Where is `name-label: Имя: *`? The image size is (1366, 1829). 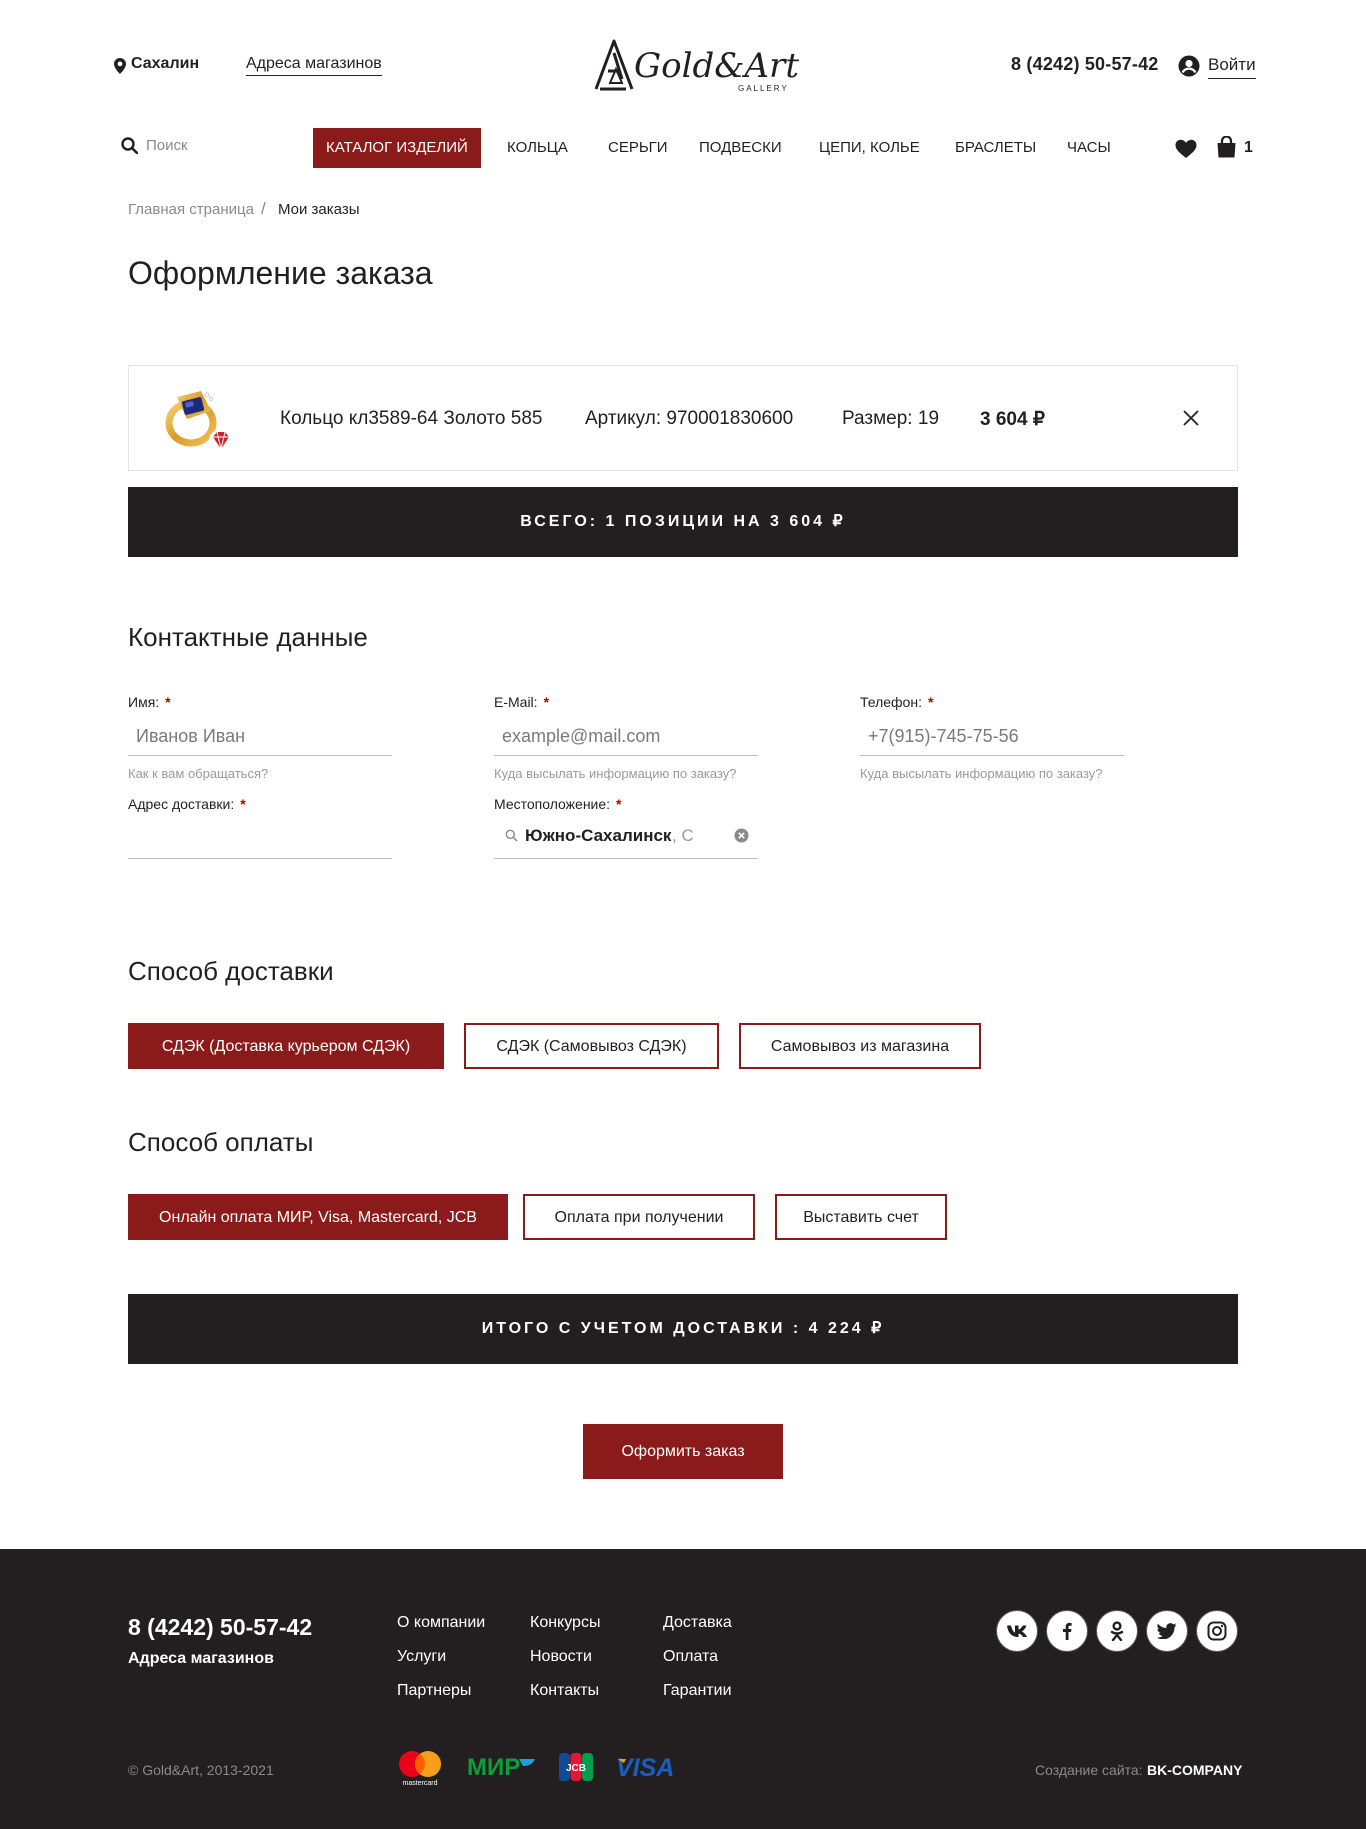 name-label: Имя: * is located at coordinates (149, 702).